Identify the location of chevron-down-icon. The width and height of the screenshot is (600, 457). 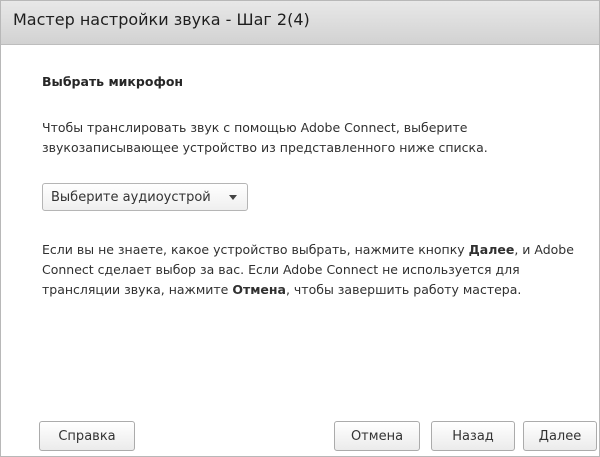
(233, 197).